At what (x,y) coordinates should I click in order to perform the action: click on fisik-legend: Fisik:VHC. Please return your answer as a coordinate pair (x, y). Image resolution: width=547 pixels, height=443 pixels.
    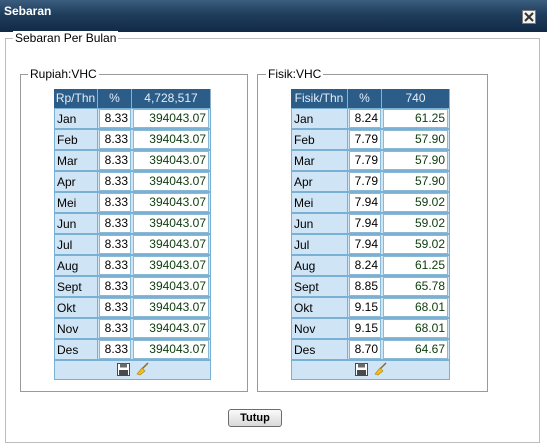
    Looking at the image, I should click on (295, 74).